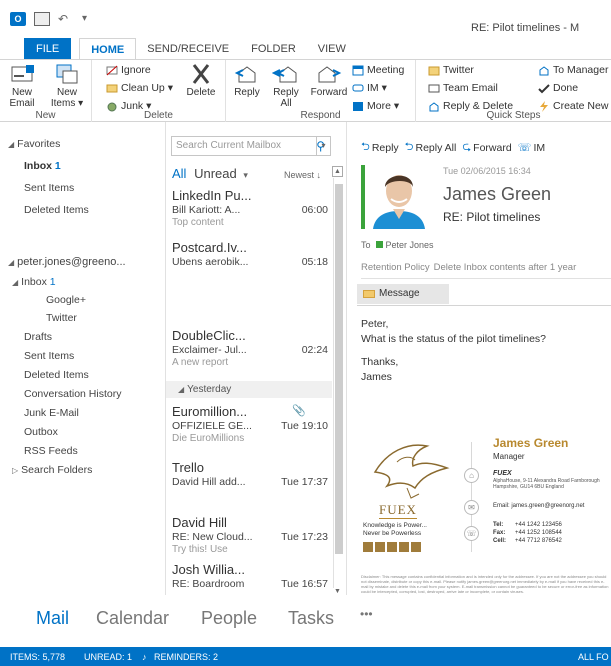 The image size is (611, 666). What do you see at coordinates (215, 173) in the screenshot?
I see `filter-unread: Unread` at bounding box center [215, 173].